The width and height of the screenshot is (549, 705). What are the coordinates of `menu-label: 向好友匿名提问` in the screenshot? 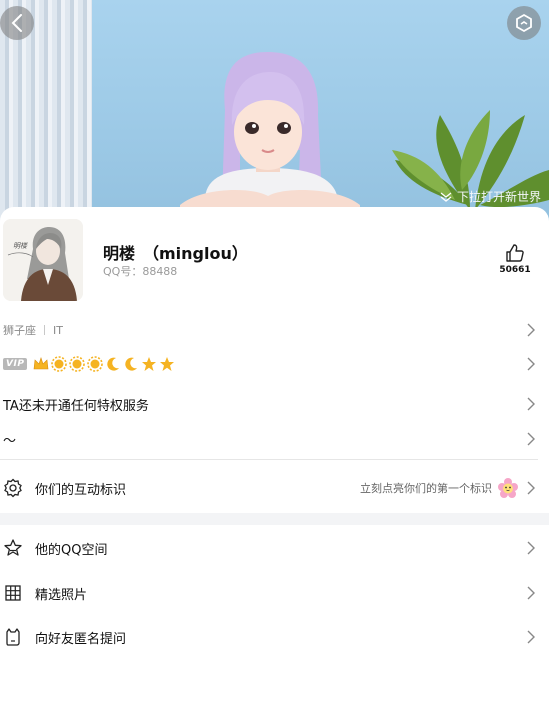 It's located at (81, 639).